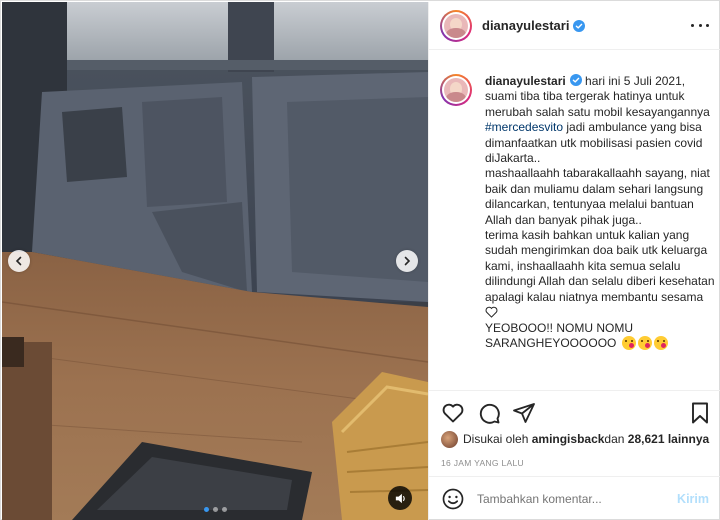  What do you see at coordinates (574, 412) in the screenshot?
I see `post-actions` at bounding box center [574, 412].